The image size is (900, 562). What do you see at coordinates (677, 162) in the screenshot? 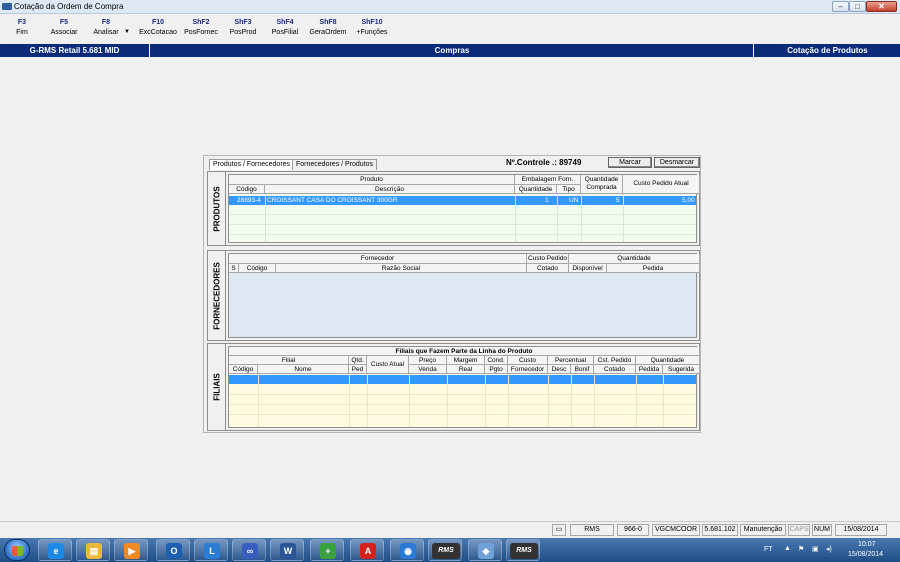
I see `desmarcar-button: Desmarcar` at bounding box center [677, 162].